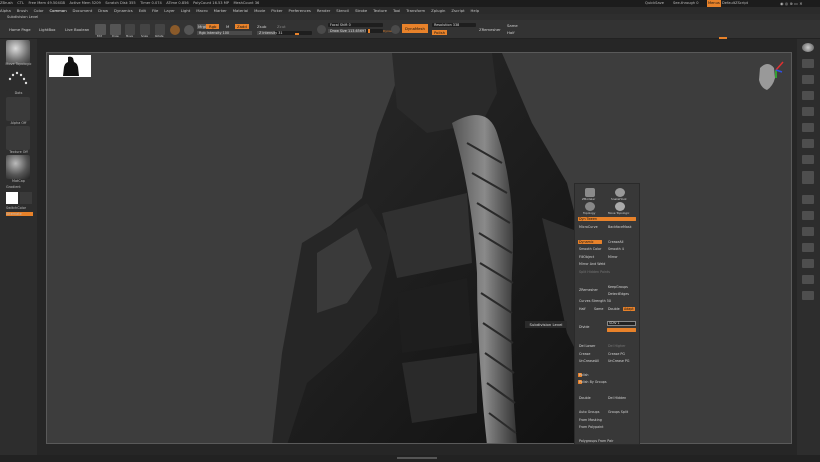 Image resolution: width=820 pixels, height=462 pixels. Describe the element at coordinates (47, 29) in the screenshot. I see `lightbox-button: LightBox` at that location.